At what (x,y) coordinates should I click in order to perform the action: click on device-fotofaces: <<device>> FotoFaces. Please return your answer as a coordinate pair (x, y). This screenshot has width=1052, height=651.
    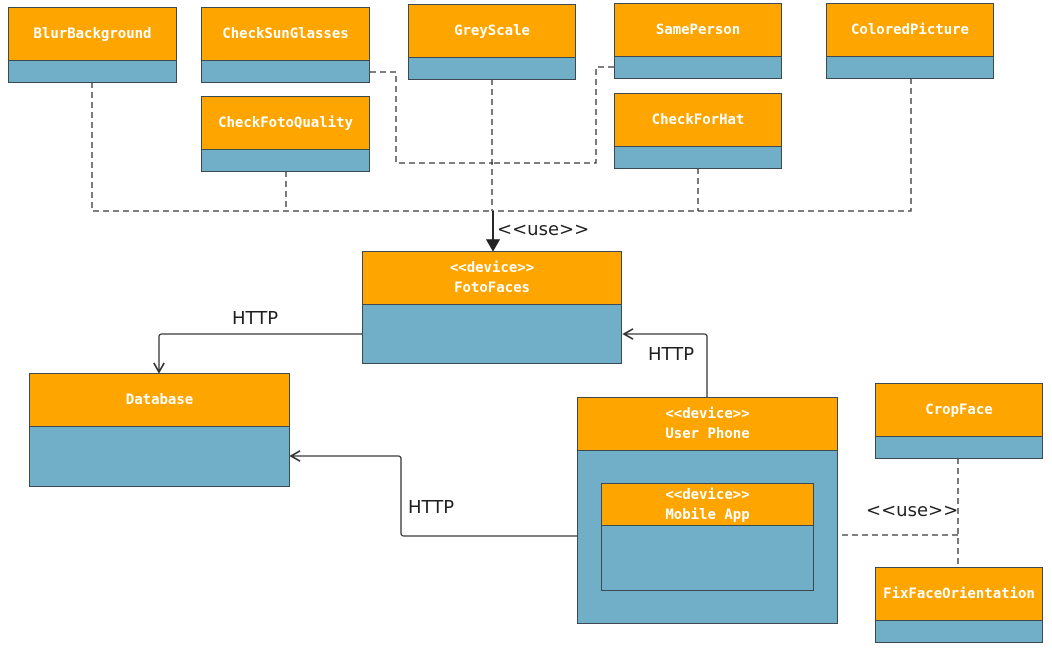
    Looking at the image, I should click on (492, 307).